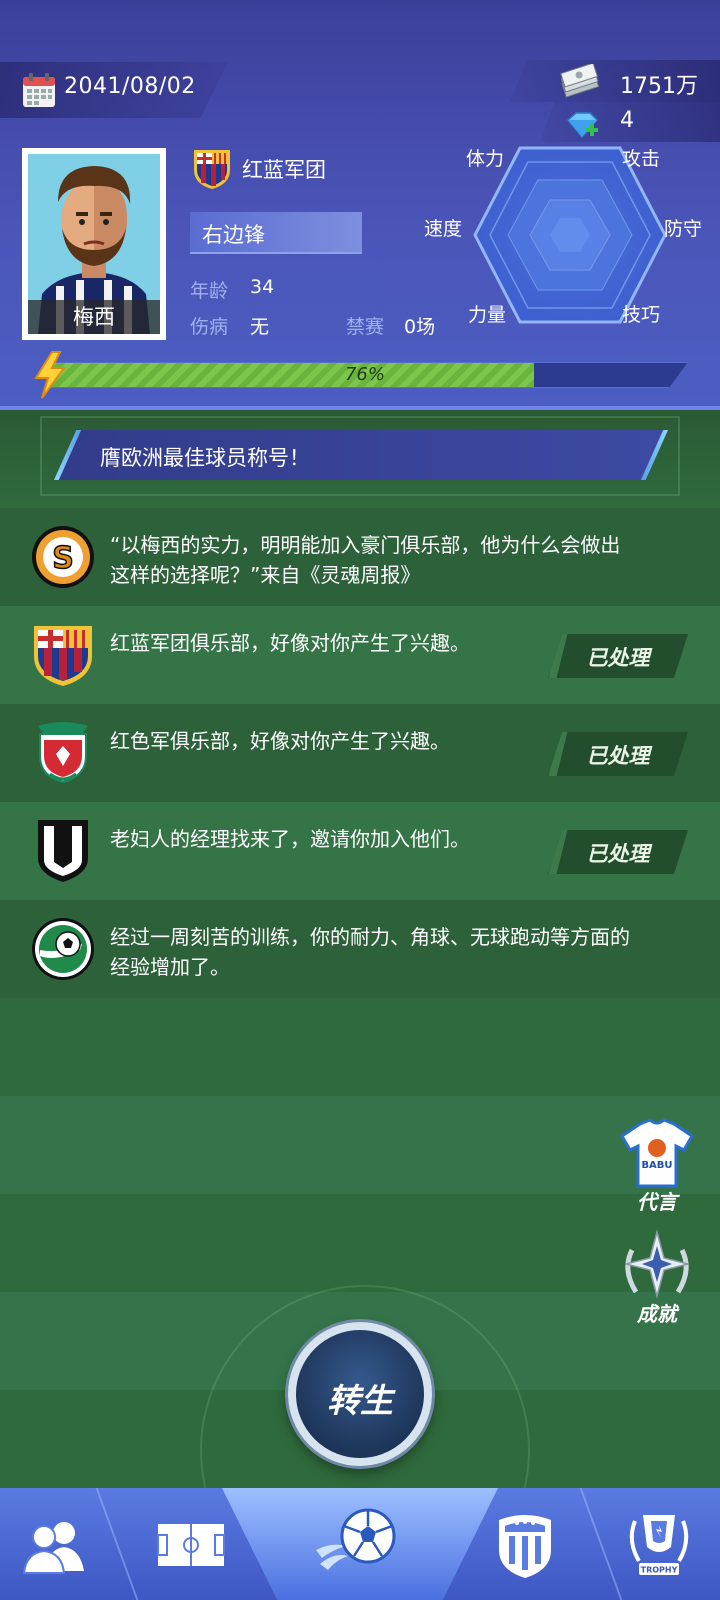 This screenshot has height=1600, width=720. What do you see at coordinates (209, 291) in the screenshot?
I see `age-label: 年龄` at bounding box center [209, 291].